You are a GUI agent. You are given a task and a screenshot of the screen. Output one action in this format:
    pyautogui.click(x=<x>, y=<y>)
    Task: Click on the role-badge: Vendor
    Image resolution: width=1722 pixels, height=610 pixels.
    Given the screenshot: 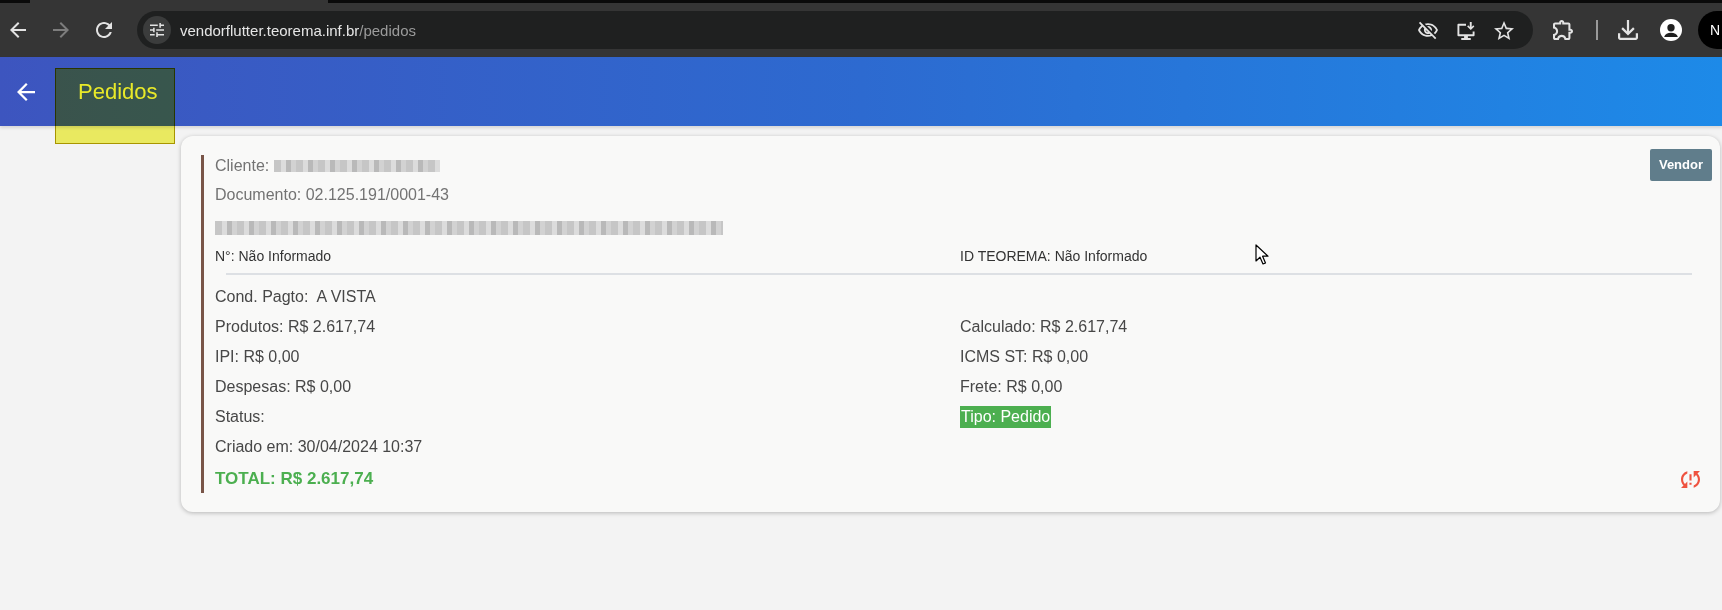 What is the action you would take?
    pyautogui.click(x=1680, y=165)
    